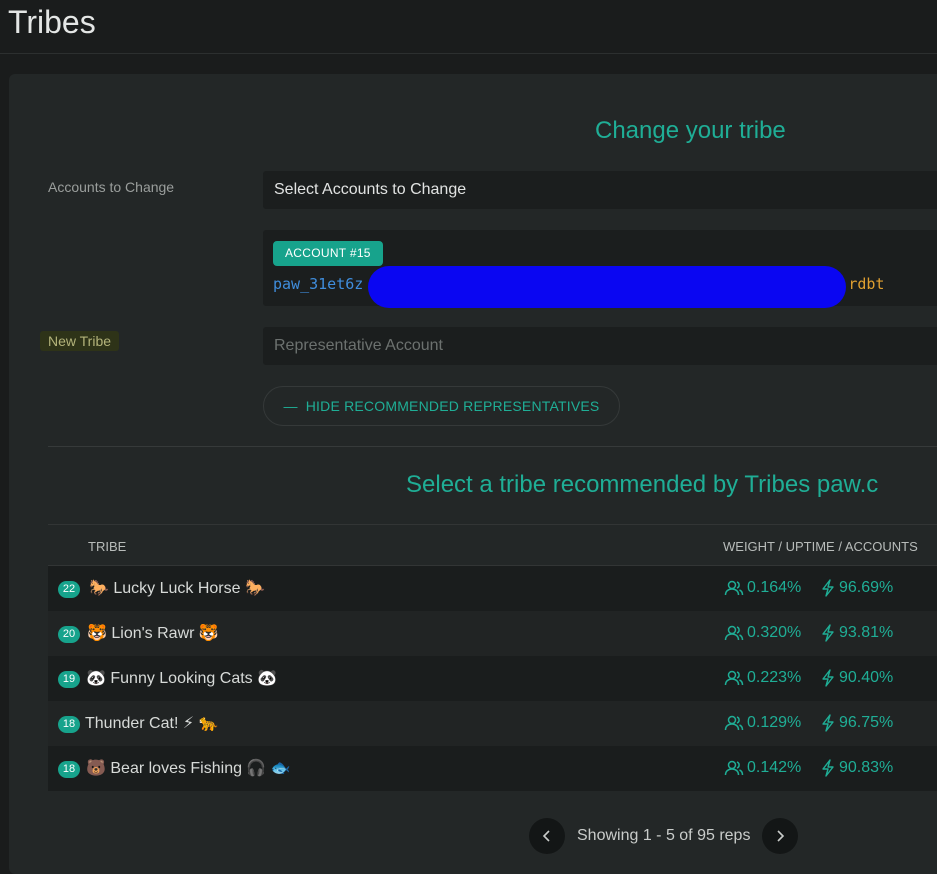 This screenshot has width=937, height=874. I want to click on weight-stat: 0.223%, so click(762, 678).